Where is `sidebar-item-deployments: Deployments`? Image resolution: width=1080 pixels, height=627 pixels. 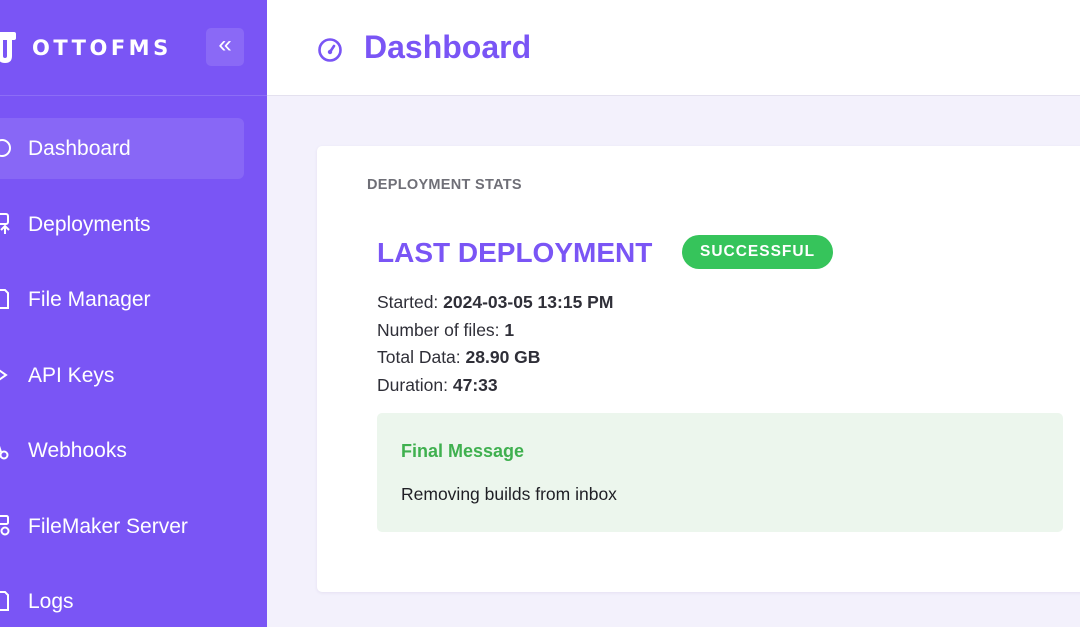
sidebar-item-deployments: Deployments is located at coordinates (122, 224).